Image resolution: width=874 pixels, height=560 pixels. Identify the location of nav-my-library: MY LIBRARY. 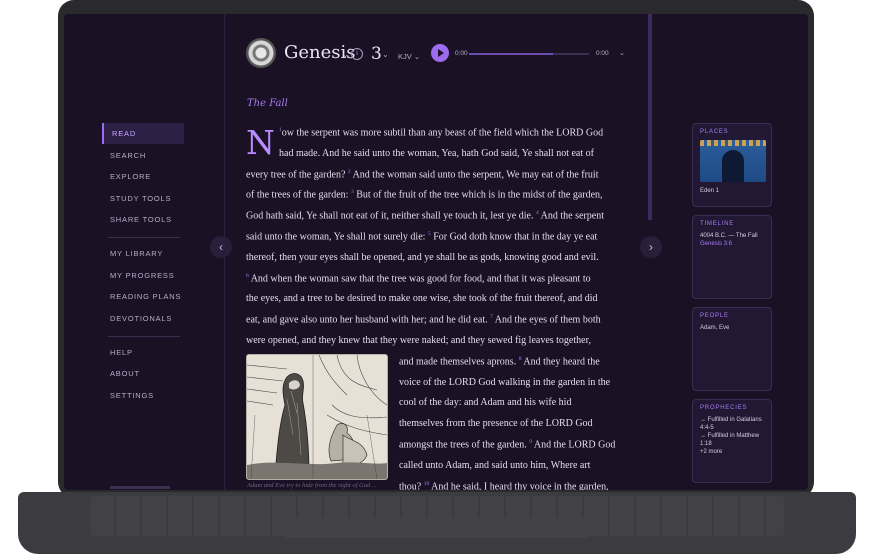
(143, 253).